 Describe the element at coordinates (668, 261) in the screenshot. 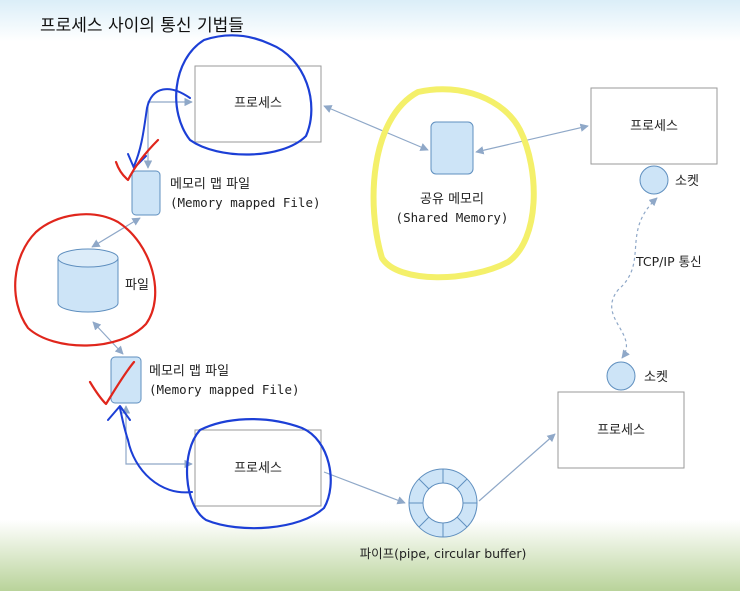

I see `tcp-label: TCP/IP 통신` at that location.